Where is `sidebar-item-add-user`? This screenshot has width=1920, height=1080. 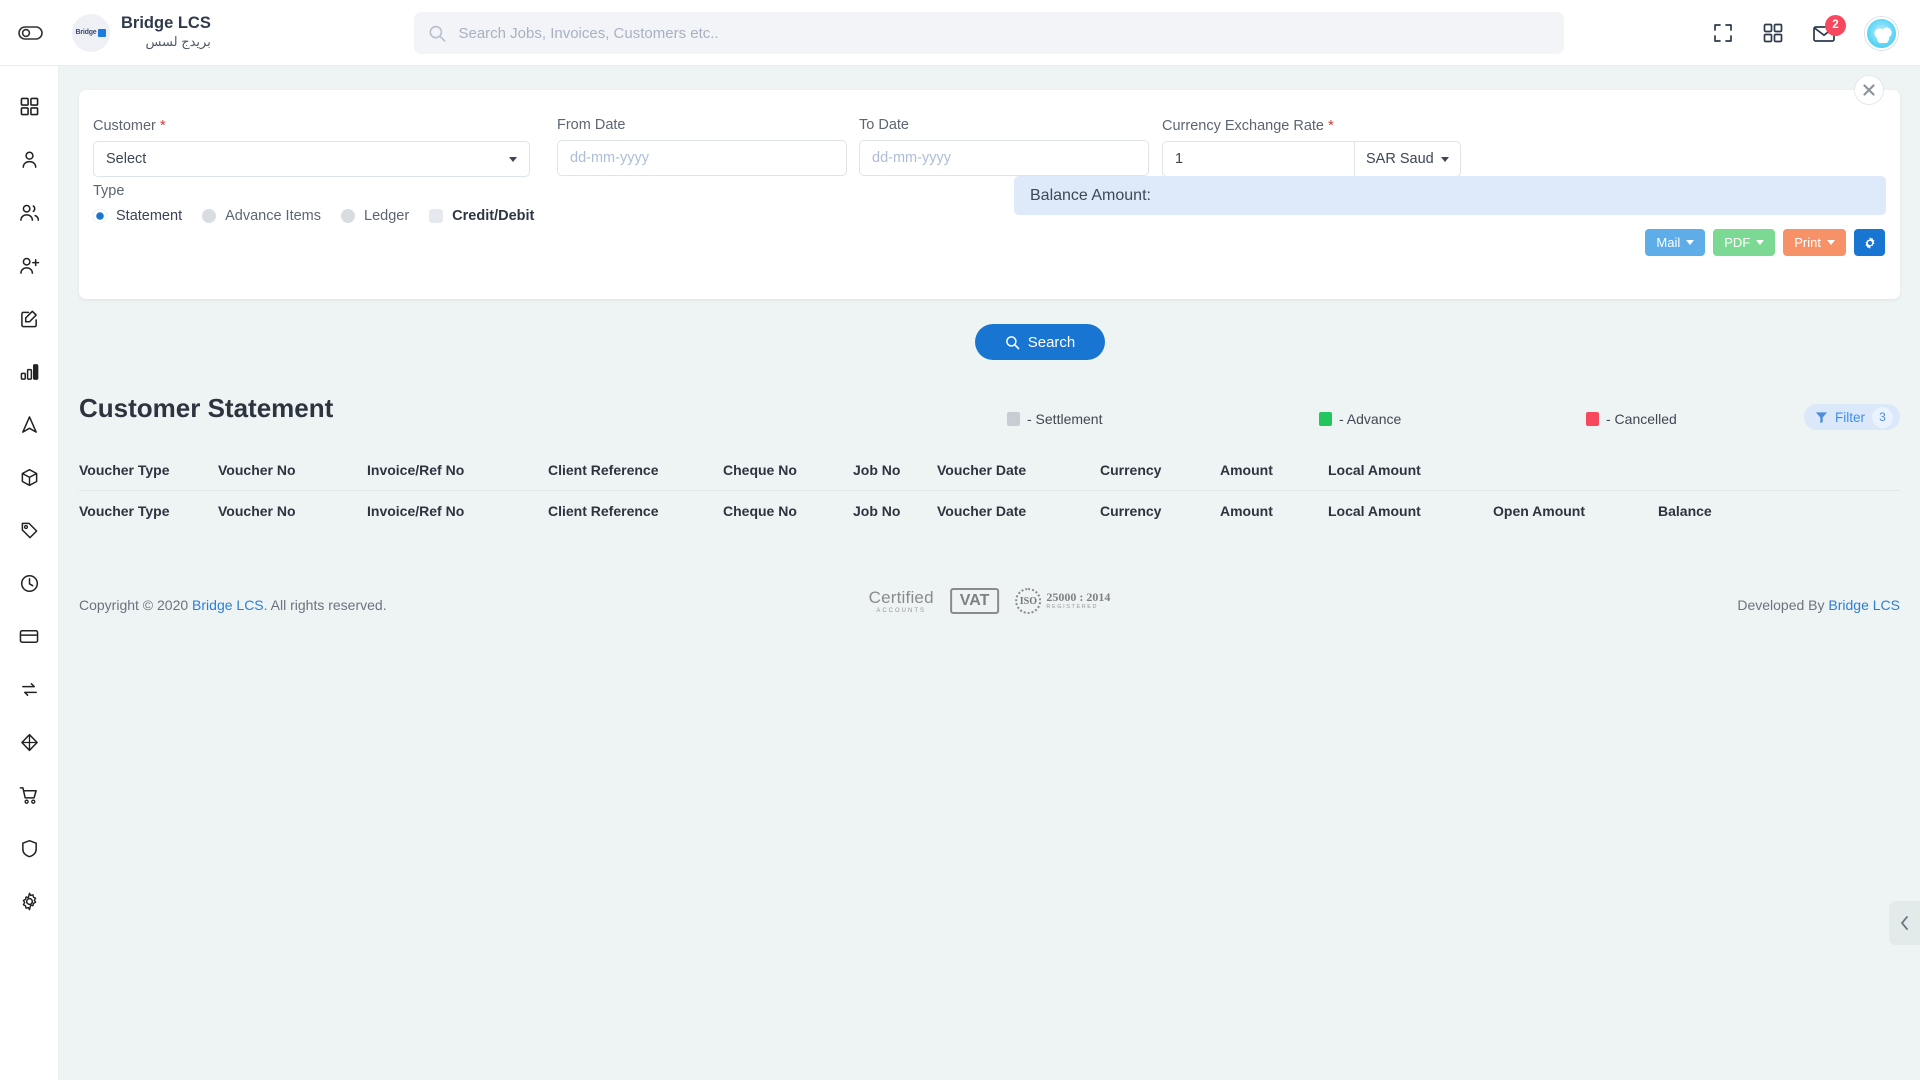
sidebar-item-add-user is located at coordinates (29, 265).